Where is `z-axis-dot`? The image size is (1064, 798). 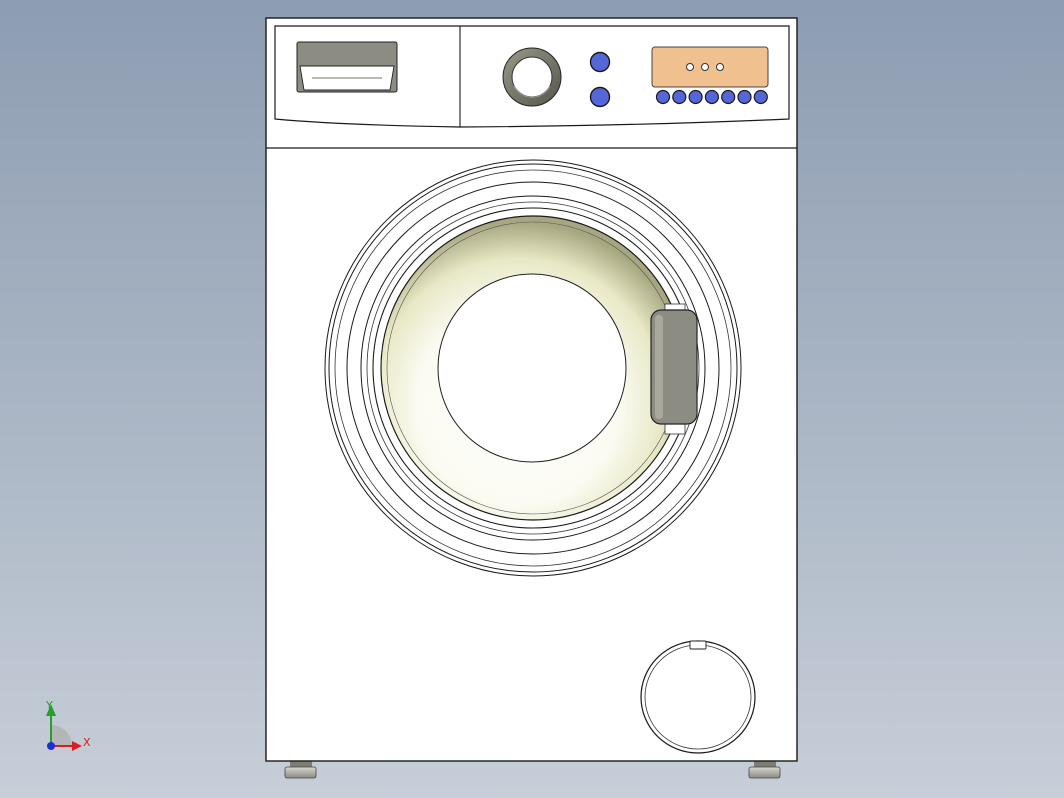
z-axis-dot is located at coordinates (51, 746).